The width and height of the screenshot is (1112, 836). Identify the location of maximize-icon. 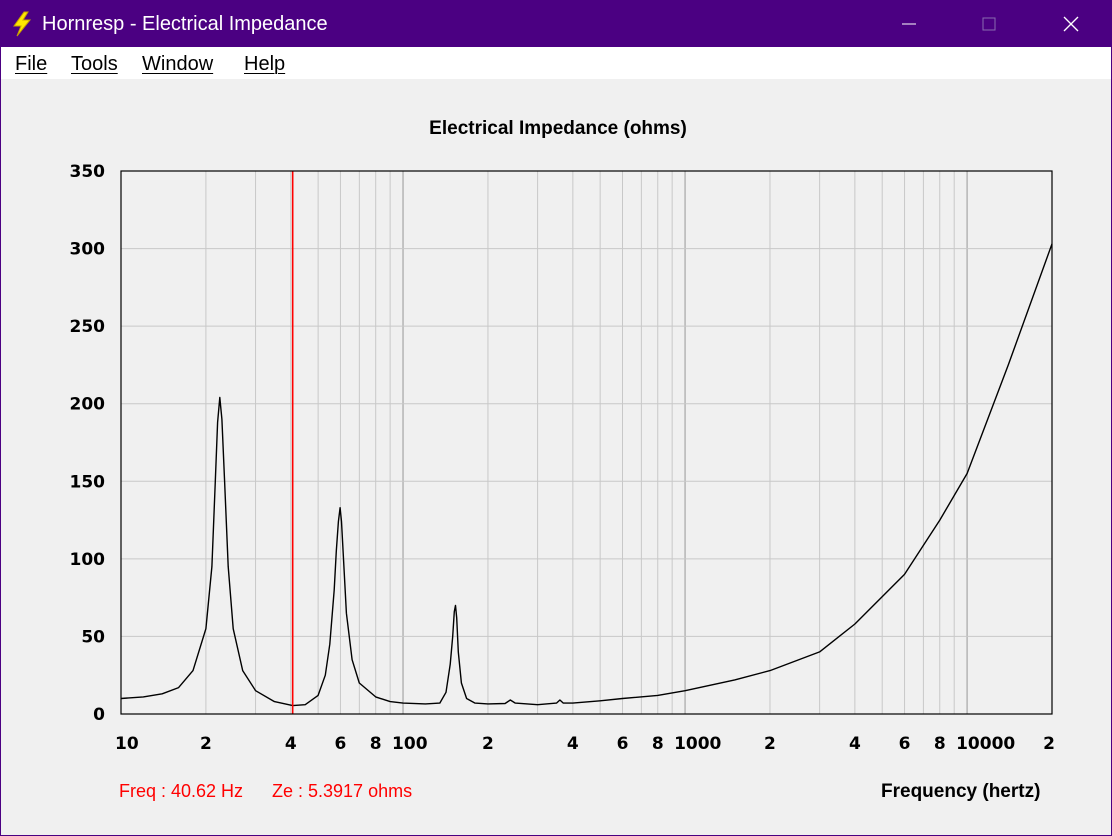
(989, 24).